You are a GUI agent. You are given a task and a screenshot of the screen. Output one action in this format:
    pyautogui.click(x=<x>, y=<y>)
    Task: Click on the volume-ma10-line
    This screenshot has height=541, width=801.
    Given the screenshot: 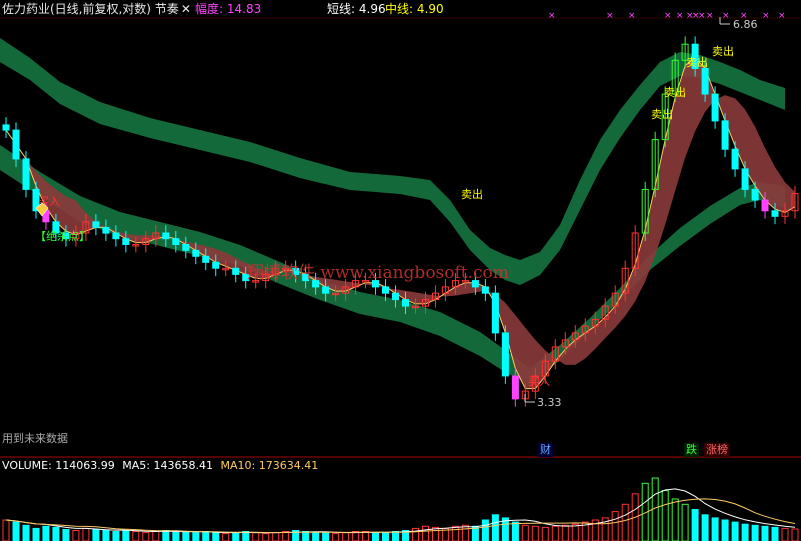 What is the action you would take?
    pyautogui.click(x=400, y=516)
    